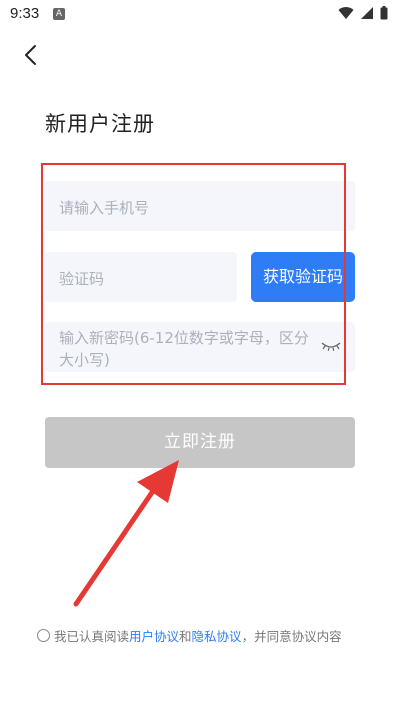 The width and height of the screenshot is (400, 710). Describe the element at coordinates (92, 636) in the screenshot. I see `agreement-prefix: 我已认真阅读` at that location.